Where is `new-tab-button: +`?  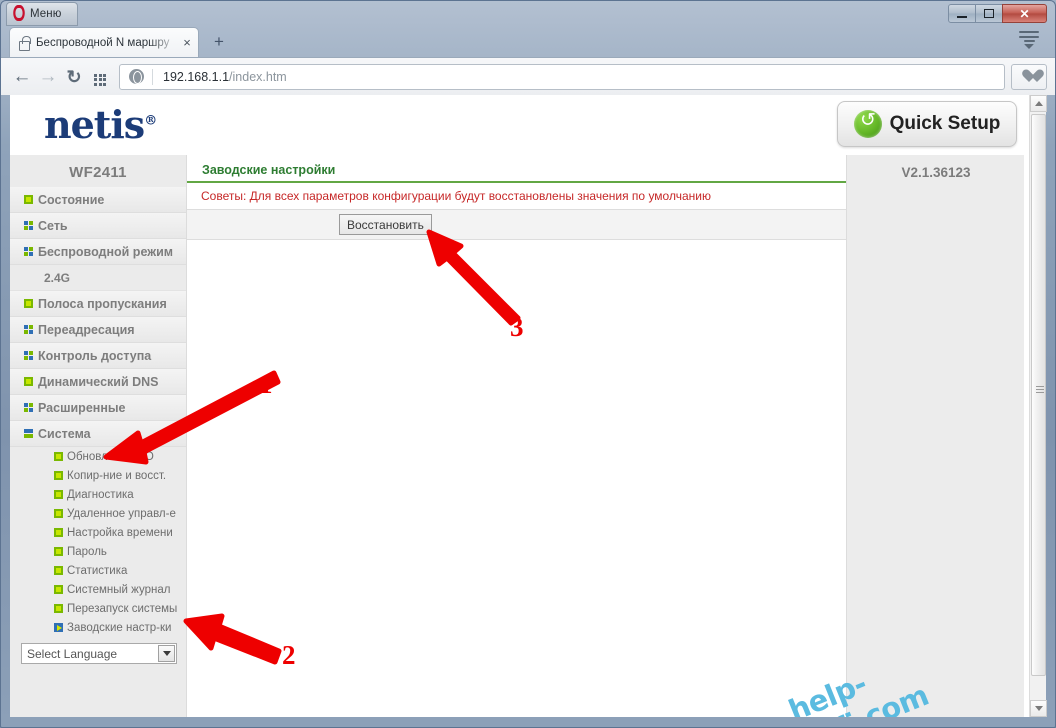 new-tab-button: + is located at coordinates (219, 43).